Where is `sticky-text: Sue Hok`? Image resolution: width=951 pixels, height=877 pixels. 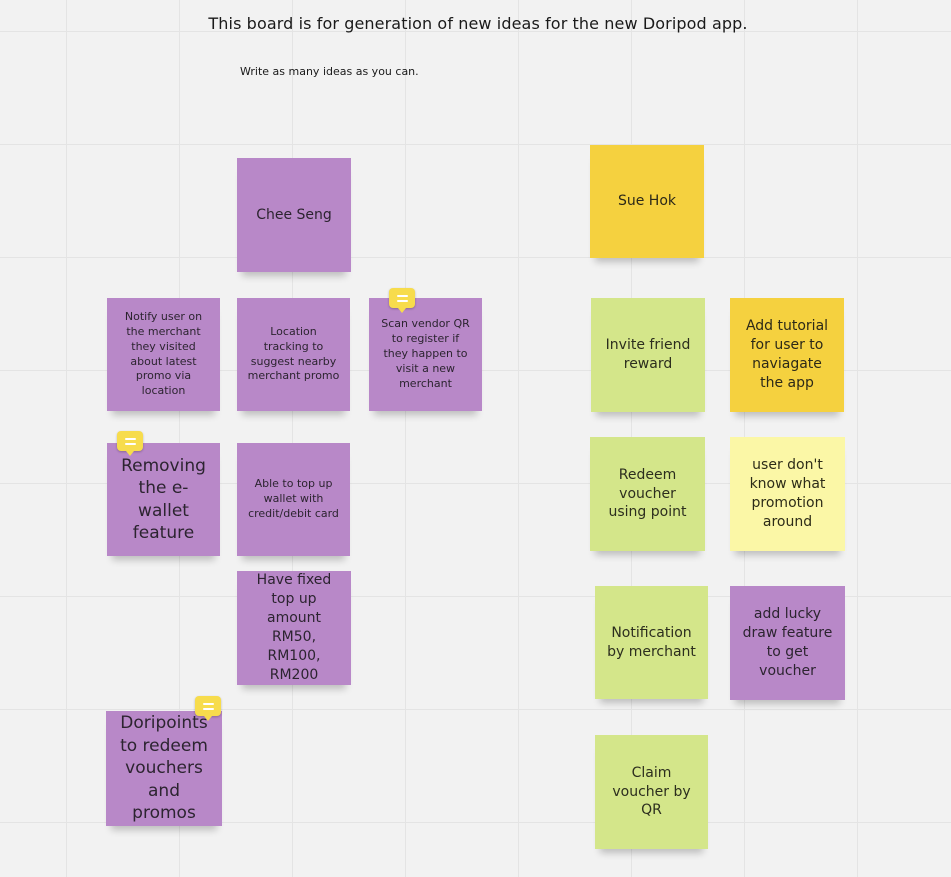
sticky-text: Sue Hok is located at coordinates (647, 201).